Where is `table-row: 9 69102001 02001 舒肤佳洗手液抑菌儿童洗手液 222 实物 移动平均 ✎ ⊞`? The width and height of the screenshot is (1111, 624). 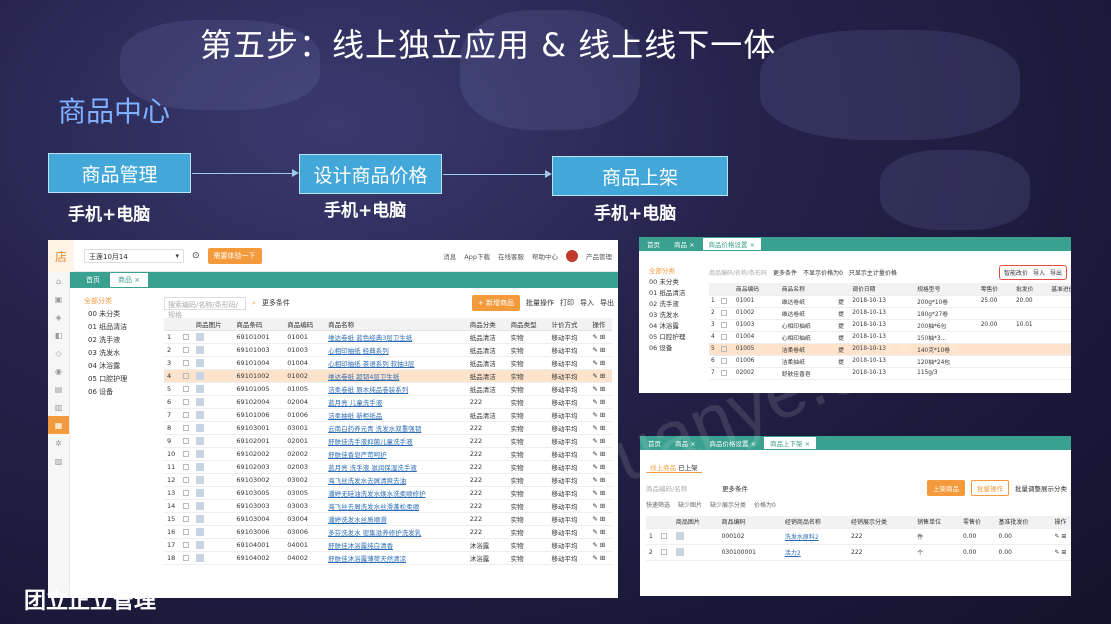 table-row: 9 69102001 02001 舒肤佳洗手液抑菌儿童洗手液 222 实物 移动平均 ✎ ⊞ is located at coordinates (388, 441).